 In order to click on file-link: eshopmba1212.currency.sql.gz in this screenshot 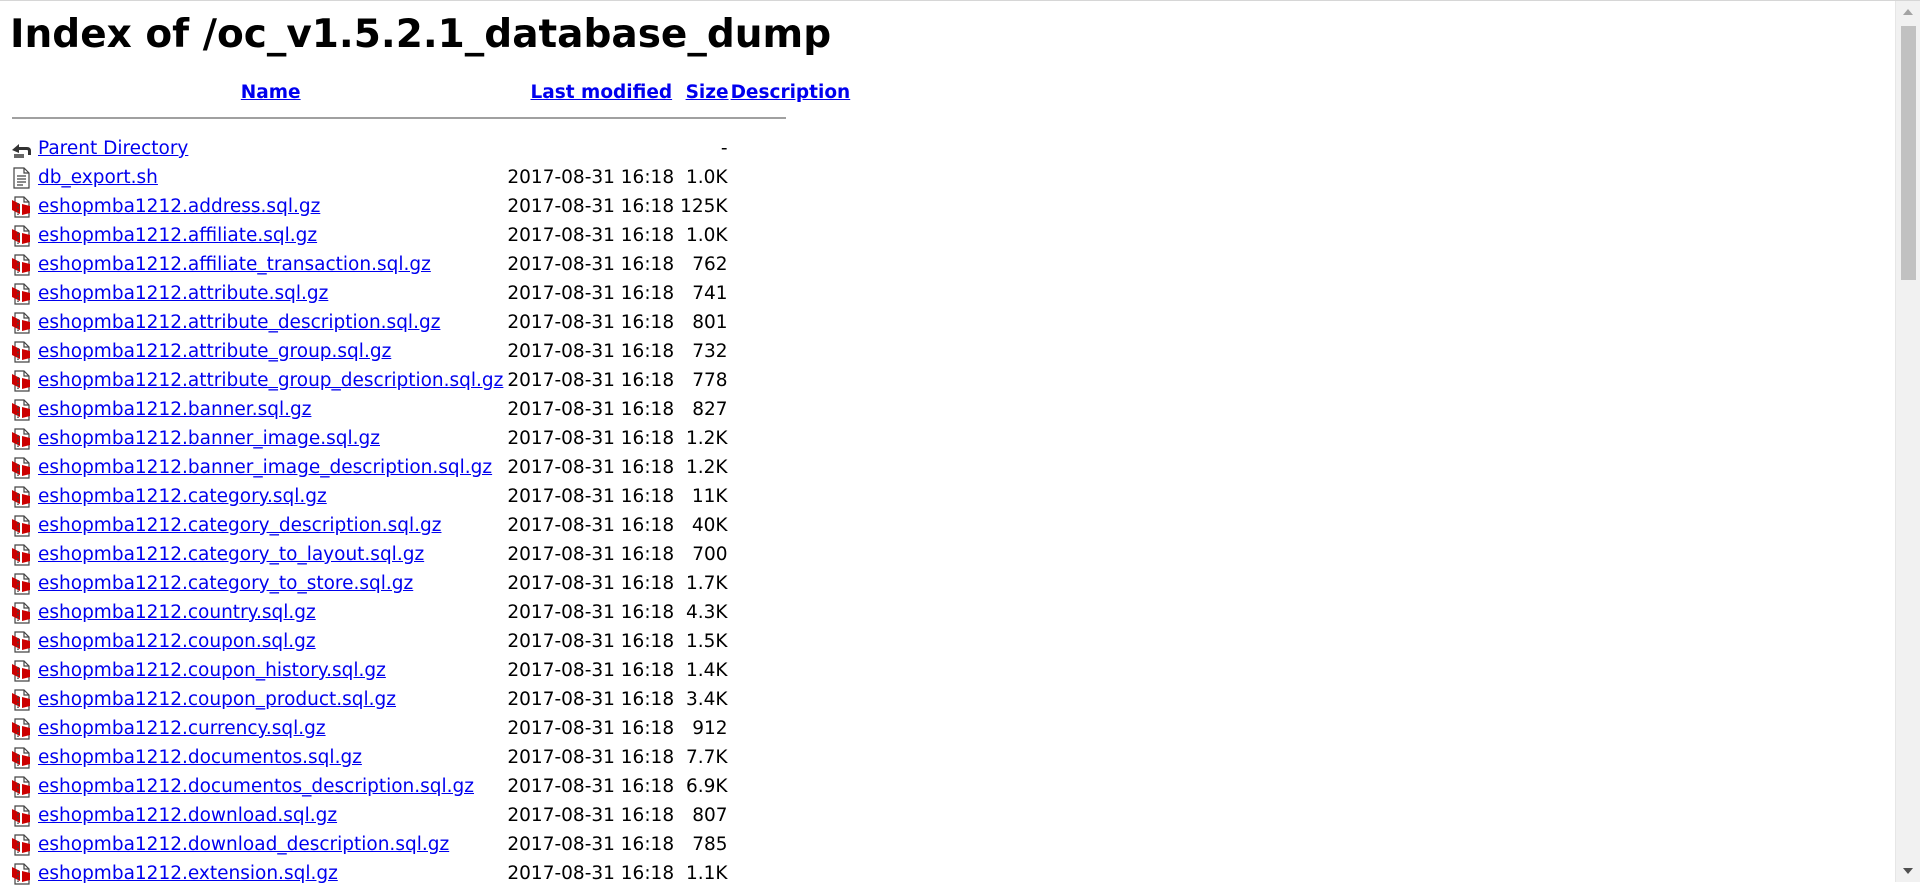, I will do `click(182, 728)`.